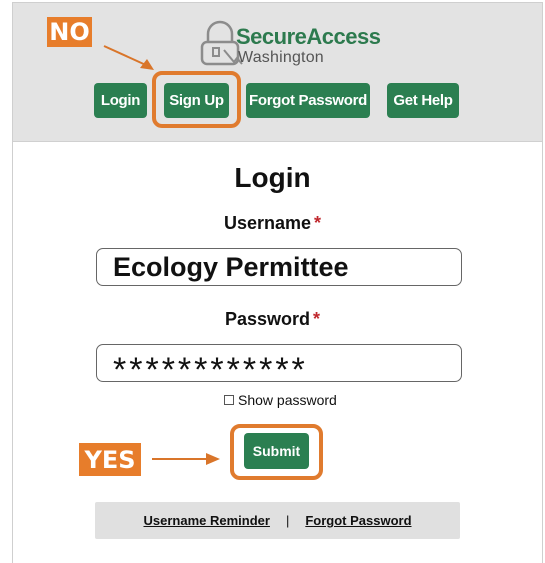 This screenshot has height=563, width=545. Describe the element at coordinates (308, 100) in the screenshot. I see `forgot-password-nav-button: Forgot Password` at that location.